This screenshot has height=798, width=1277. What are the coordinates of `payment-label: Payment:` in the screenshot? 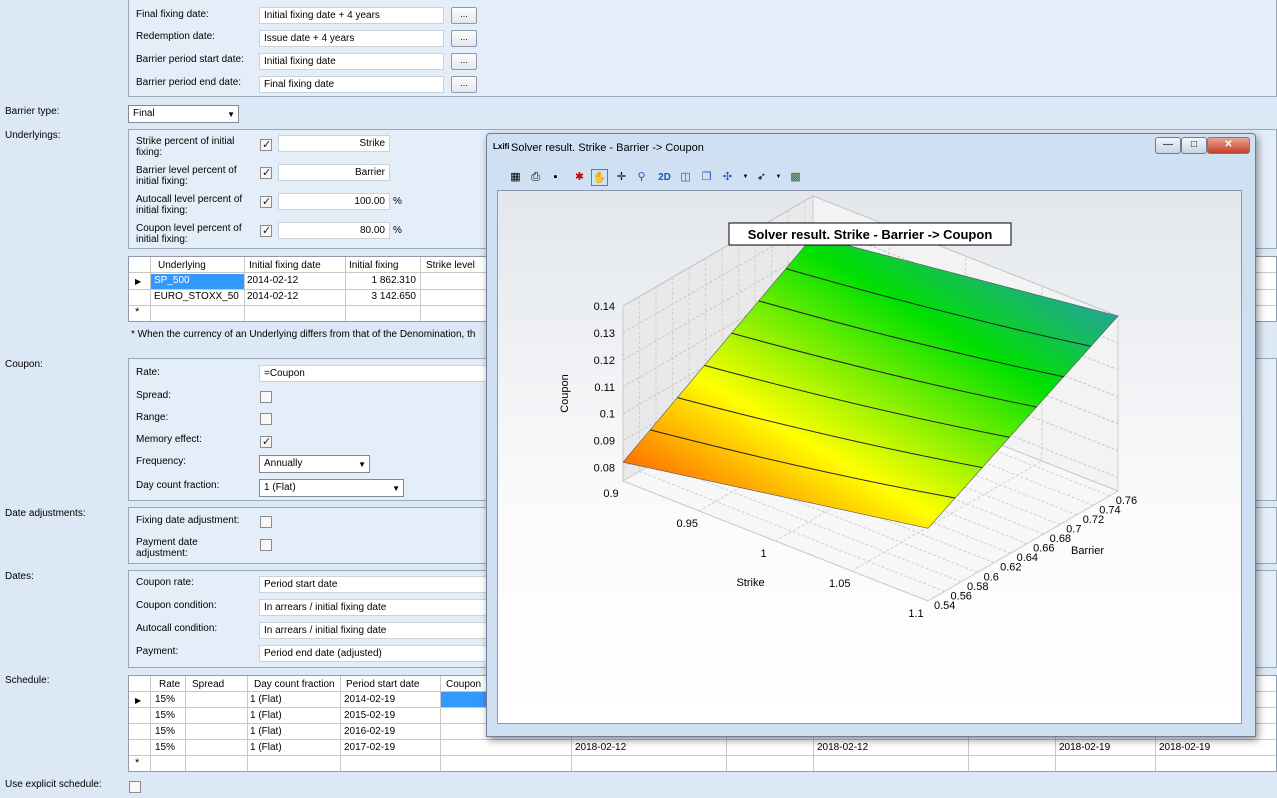 It's located at (157, 651).